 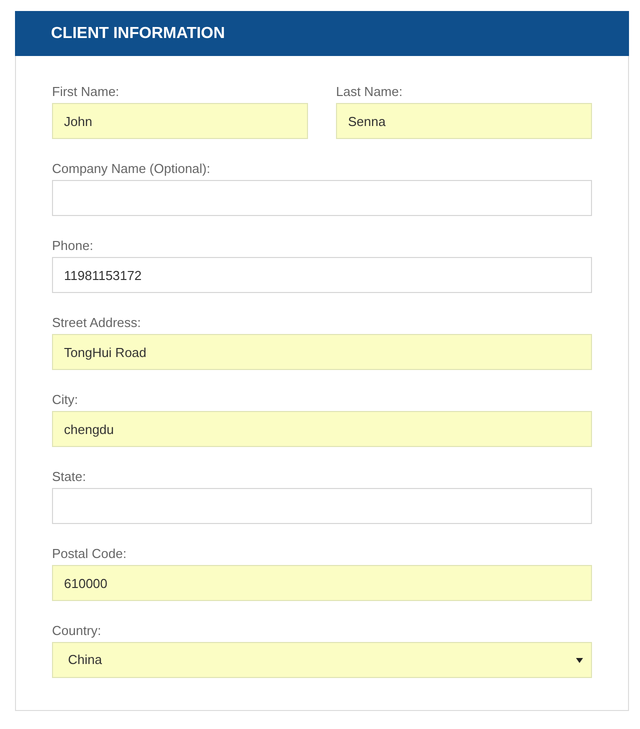 What do you see at coordinates (464, 121) in the screenshot?
I see `input-field: Senna` at bounding box center [464, 121].